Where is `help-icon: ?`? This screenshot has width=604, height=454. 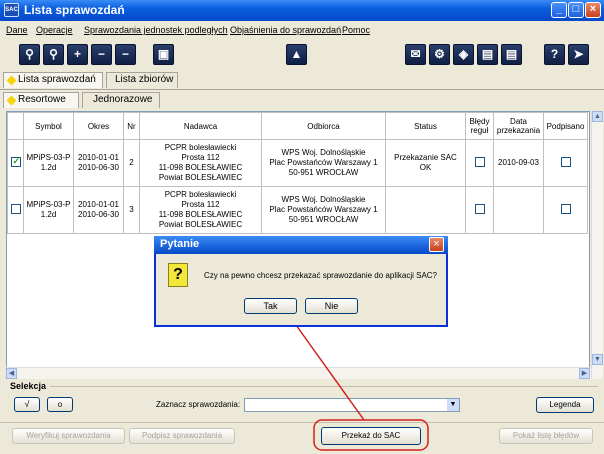 help-icon: ? is located at coordinates (554, 54).